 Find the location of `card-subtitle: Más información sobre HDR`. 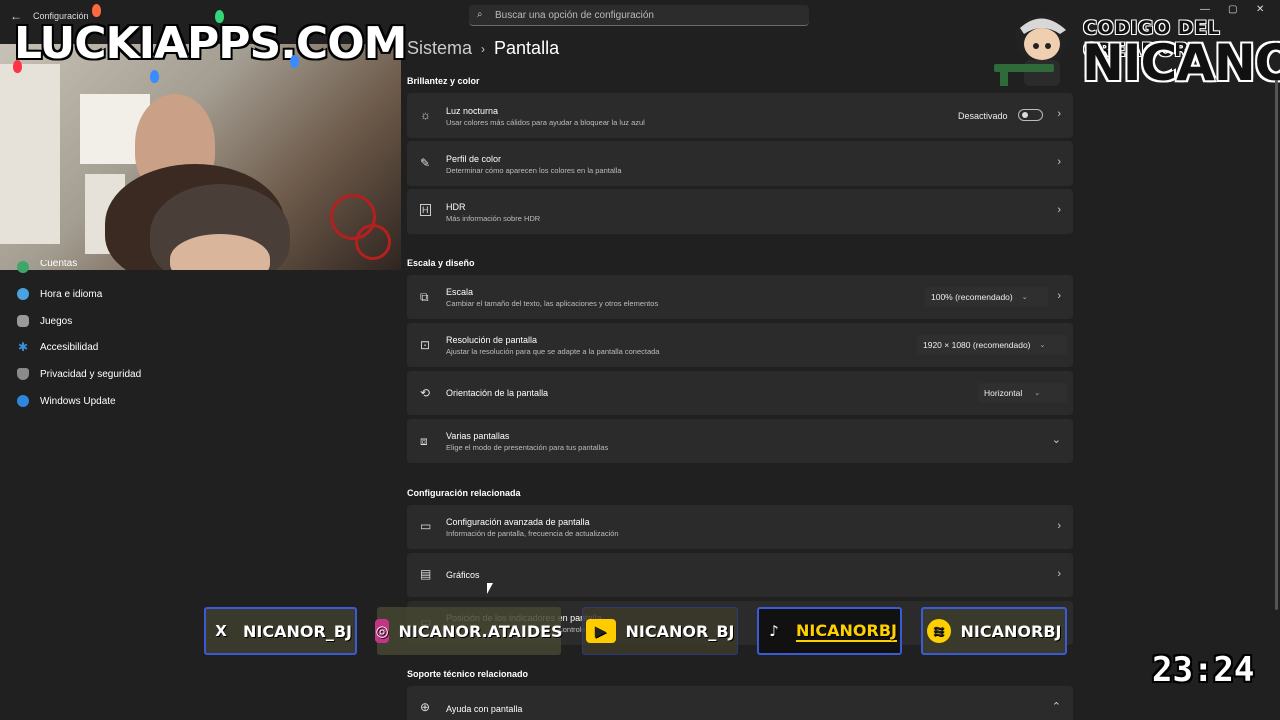

card-subtitle: Más información sobre HDR is located at coordinates (493, 218).